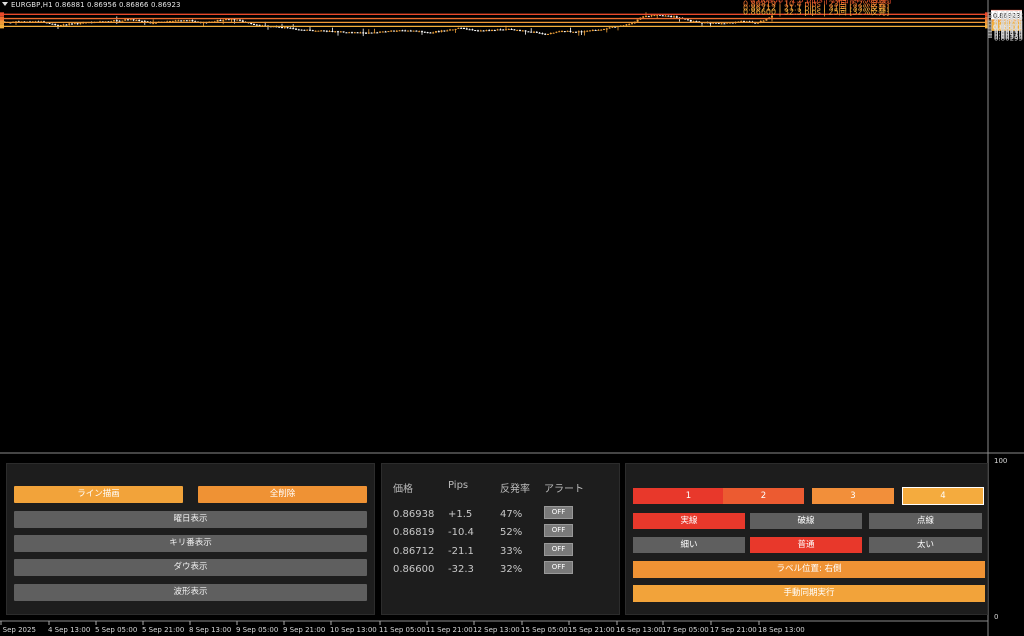 Image resolution: width=1024 pixels, height=636 pixels. I want to click on time-tick-label: 5 Sep 21:00, so click(163, 630).